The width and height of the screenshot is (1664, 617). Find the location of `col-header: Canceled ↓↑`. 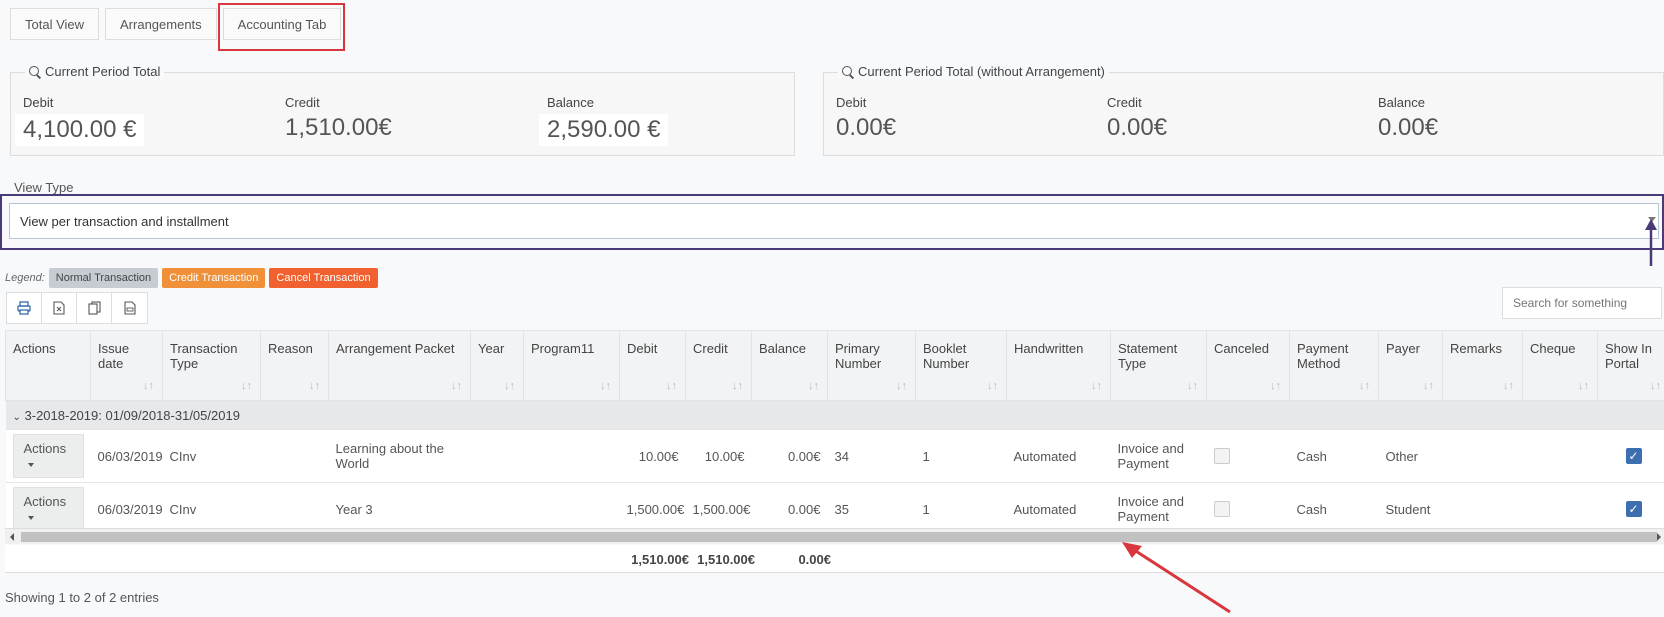

col-header: Canceled ↓↑ is located at coordinates (1248, 365).